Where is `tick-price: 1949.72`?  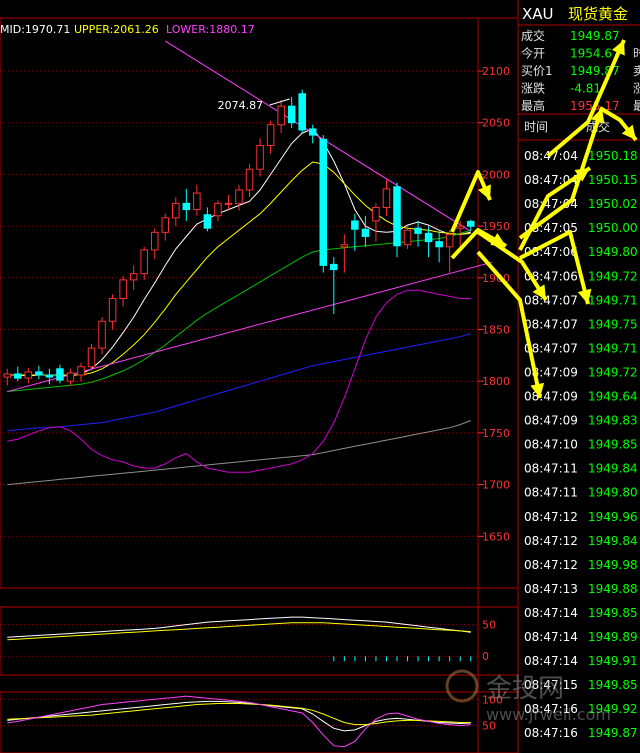 tick-price: 1949.72 is located at coordinates (613, 372).